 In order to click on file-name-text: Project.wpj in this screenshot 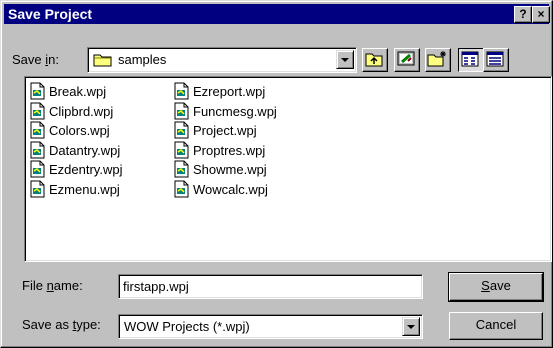, I will do `click(225, 130)`.